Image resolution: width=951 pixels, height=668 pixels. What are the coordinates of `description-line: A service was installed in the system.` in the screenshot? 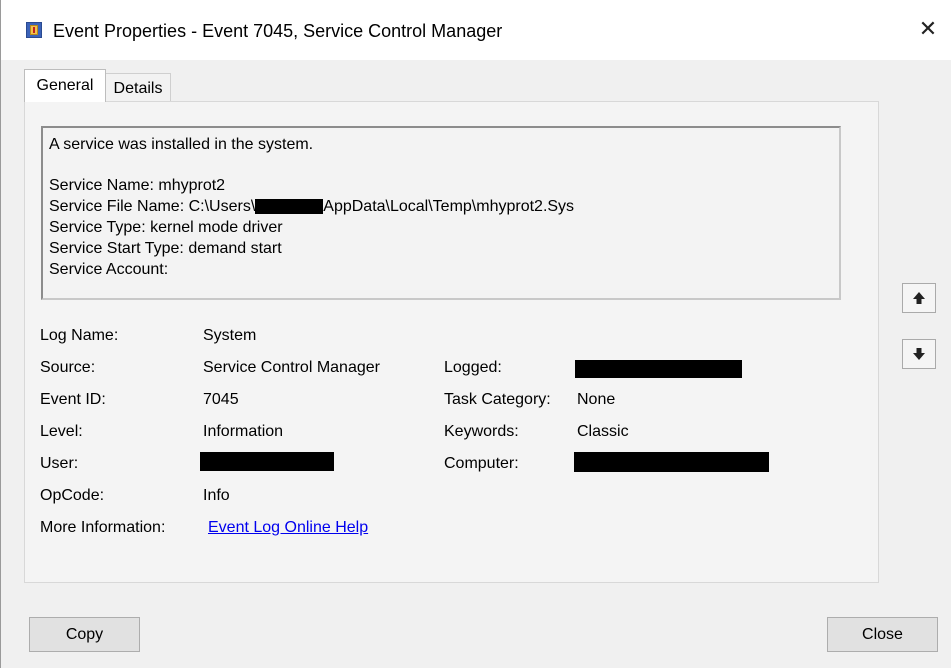 It's located at (181, 144).